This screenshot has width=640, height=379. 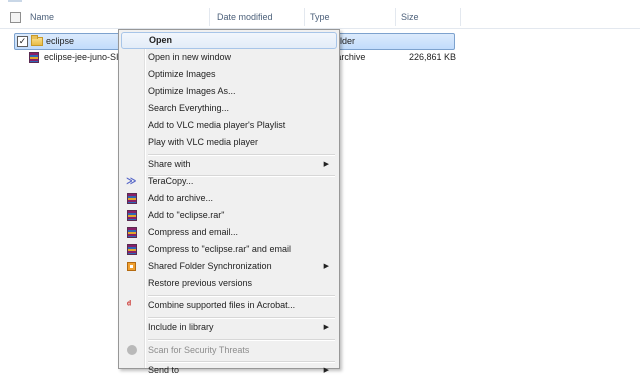 What do you see at coordinates (229, 350) in the screenshot?
I see `menu-item-scan-threats: Scan for Security Threats` at bounding box center [229, 350].